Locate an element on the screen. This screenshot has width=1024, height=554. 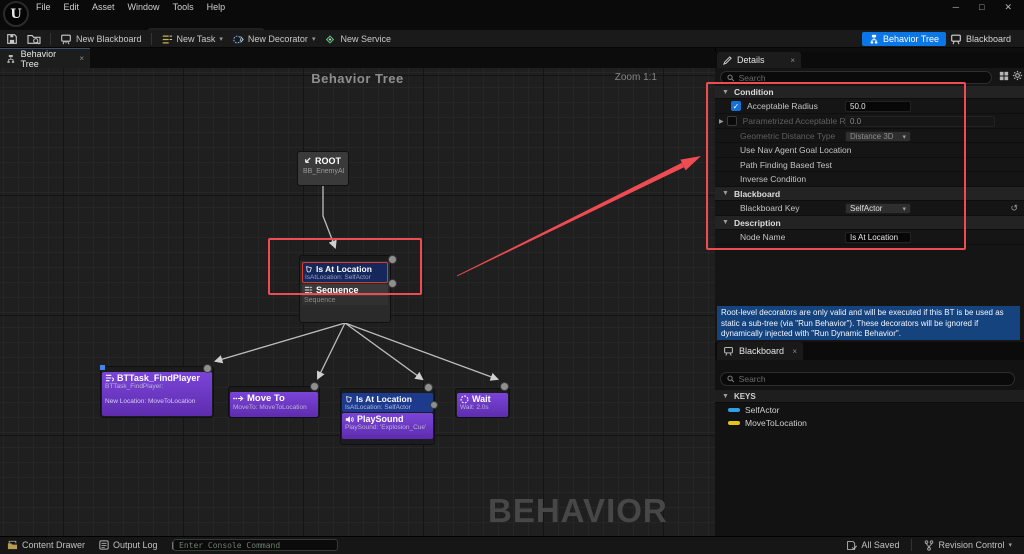
minimize-button: ─ is located at coordinates (956, 7).